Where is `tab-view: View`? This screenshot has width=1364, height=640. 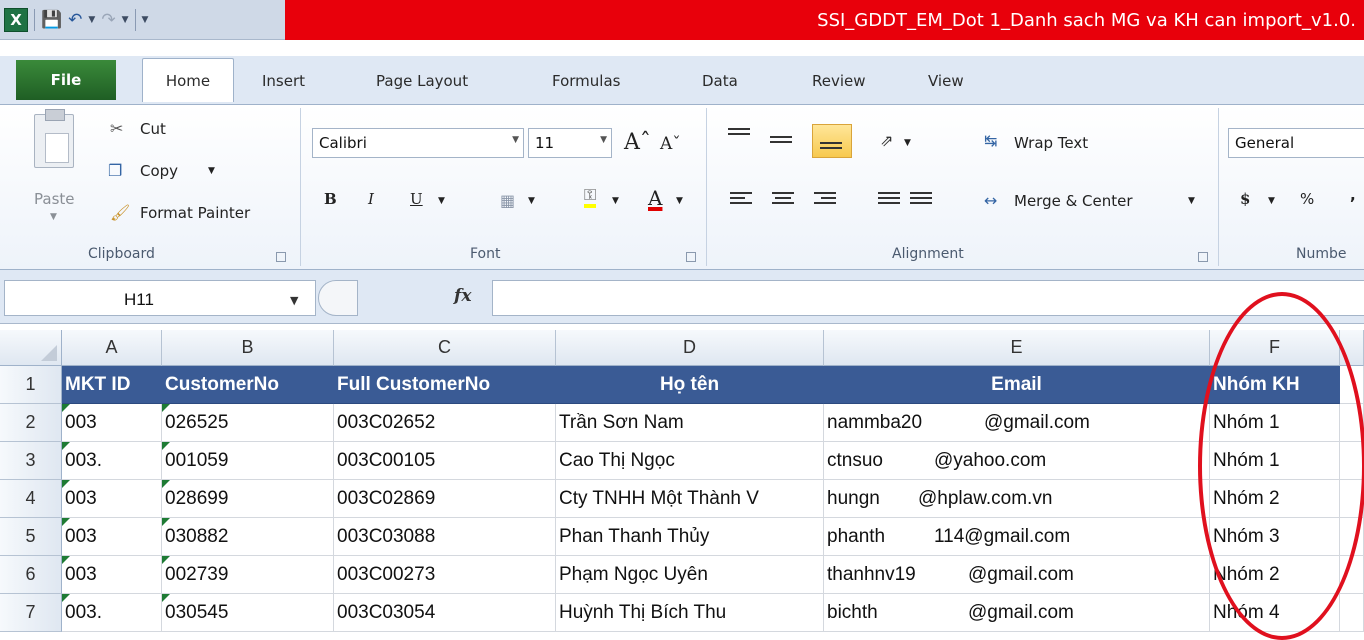
tab-view: View is located at coordinates (946, 81).